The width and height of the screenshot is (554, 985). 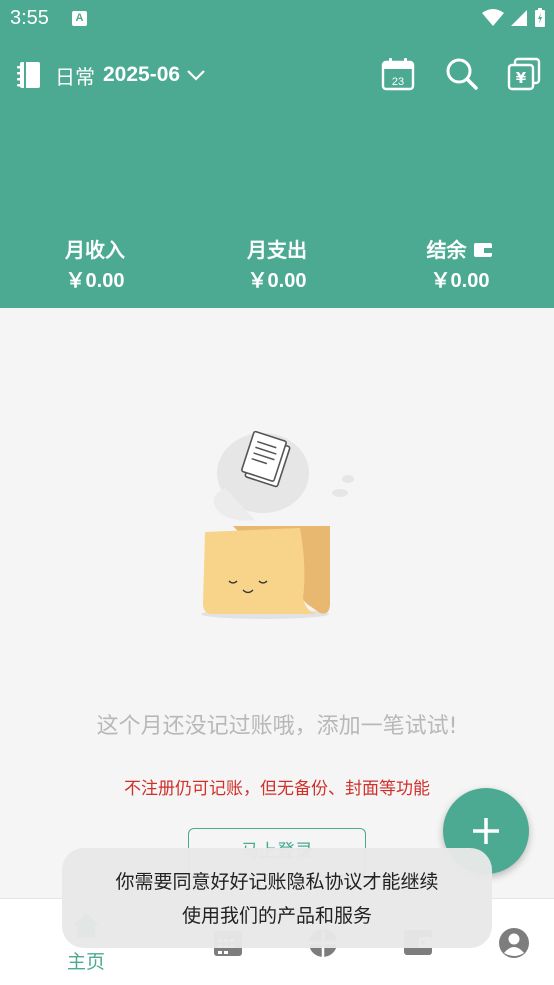 What do you see at coordinates (85, 962) in the screenshot?
I see `tab-home-label: 主页` at bounding box center [85, 962].